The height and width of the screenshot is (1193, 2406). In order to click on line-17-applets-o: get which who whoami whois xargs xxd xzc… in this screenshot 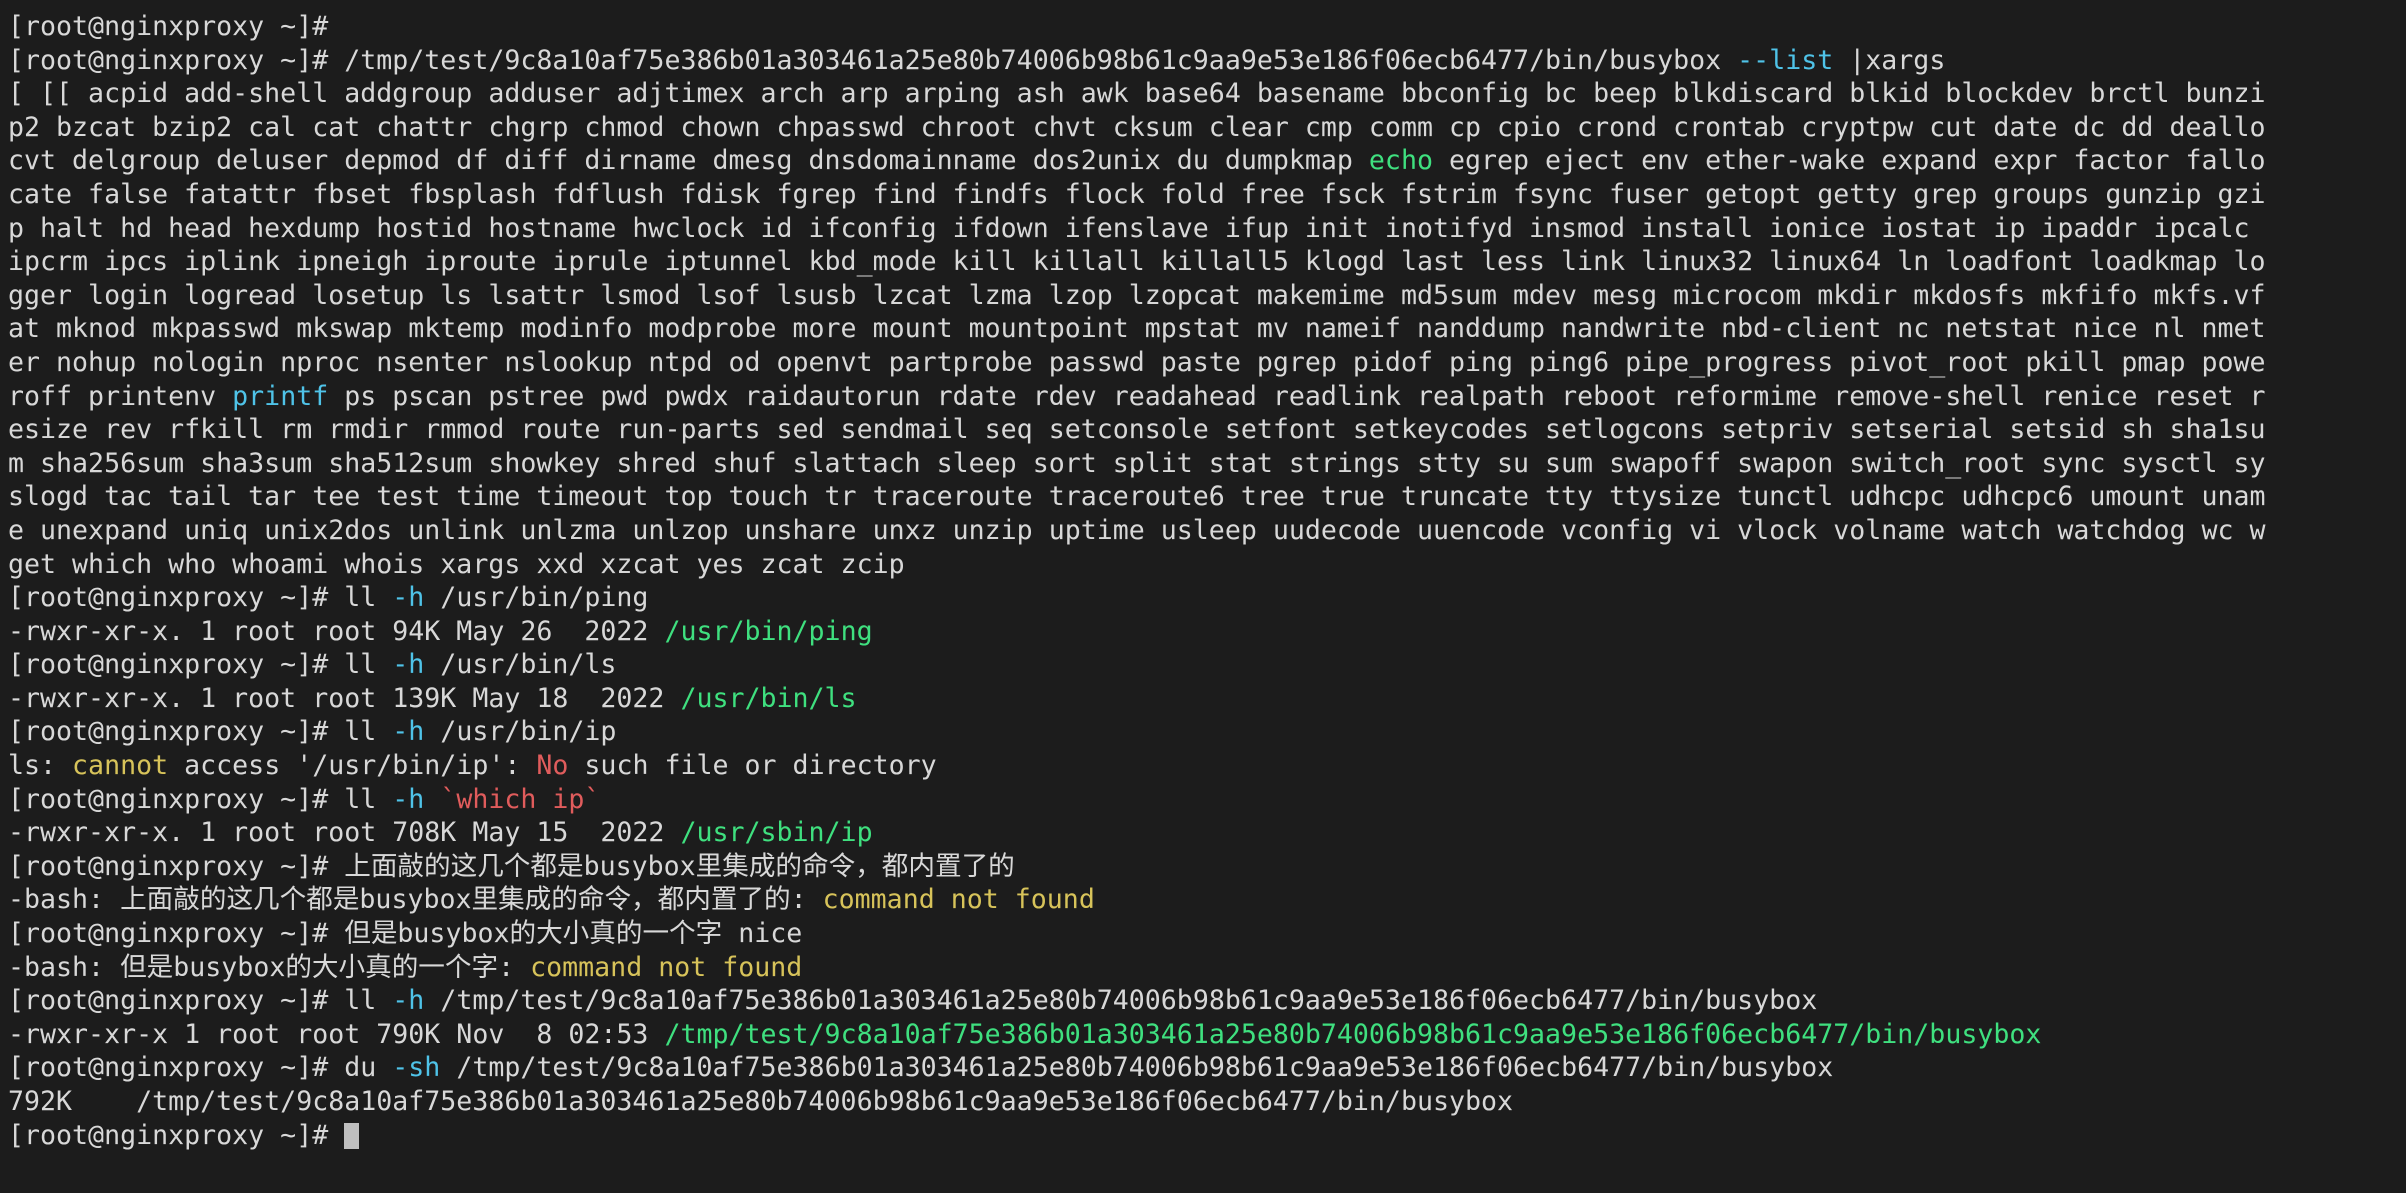, I will do `click(1207, 565)`.